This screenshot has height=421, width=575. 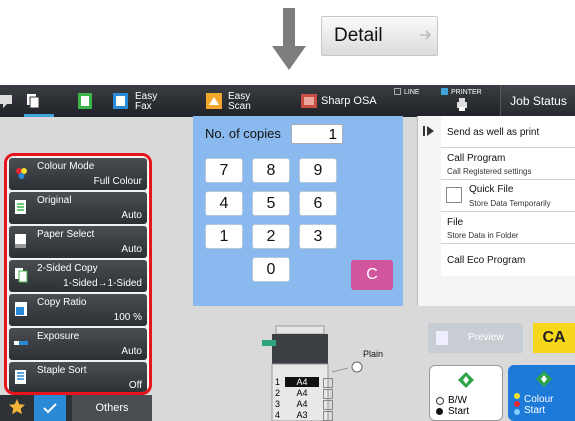 What do you see at coordinates (278, 404) in the screenshot?
I see `tray-number: 3` at bounding box center [278, 404].